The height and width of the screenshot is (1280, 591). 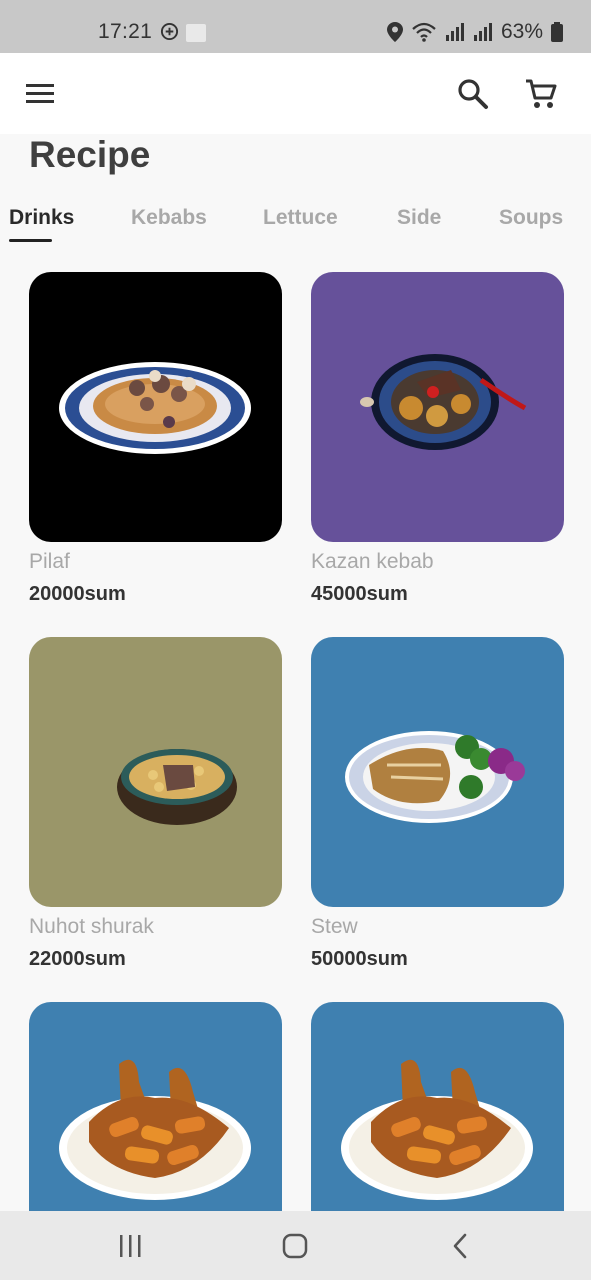 I want to click on product-price: 45000sum, so click(x=359, y=594).